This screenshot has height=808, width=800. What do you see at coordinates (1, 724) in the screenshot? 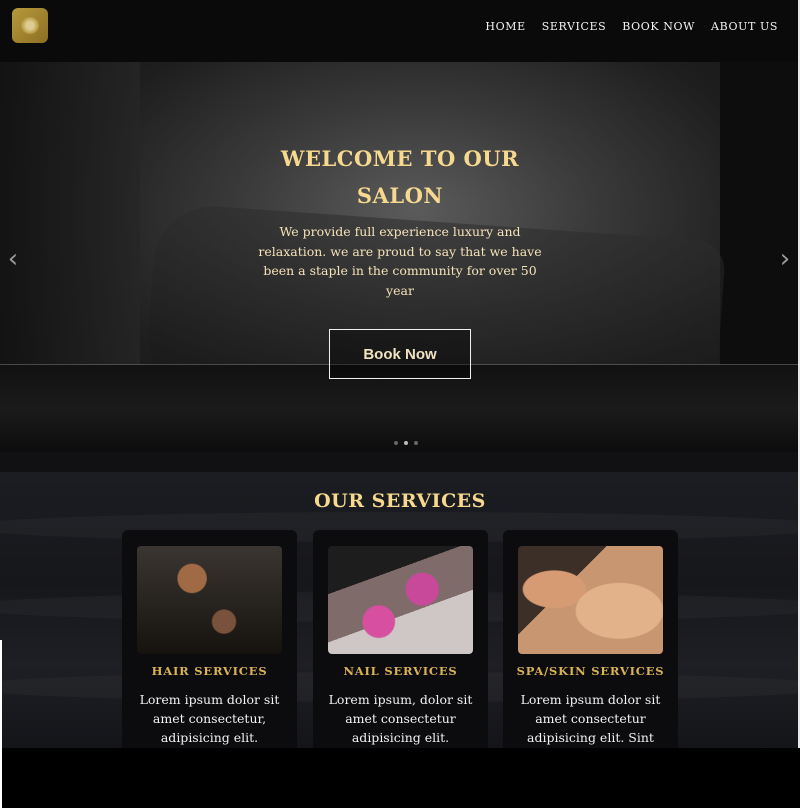
I see `page-edge-left` at bounding box center [1, 724].